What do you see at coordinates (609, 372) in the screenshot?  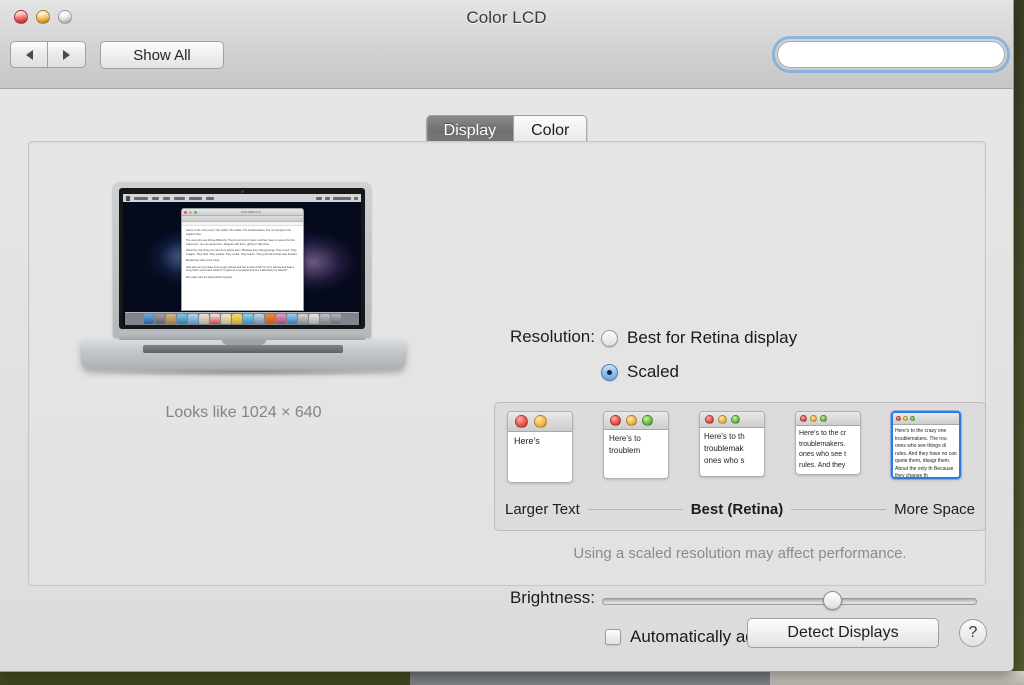 I see `radio-button-icon-selected` at bounding box center [609, 372].